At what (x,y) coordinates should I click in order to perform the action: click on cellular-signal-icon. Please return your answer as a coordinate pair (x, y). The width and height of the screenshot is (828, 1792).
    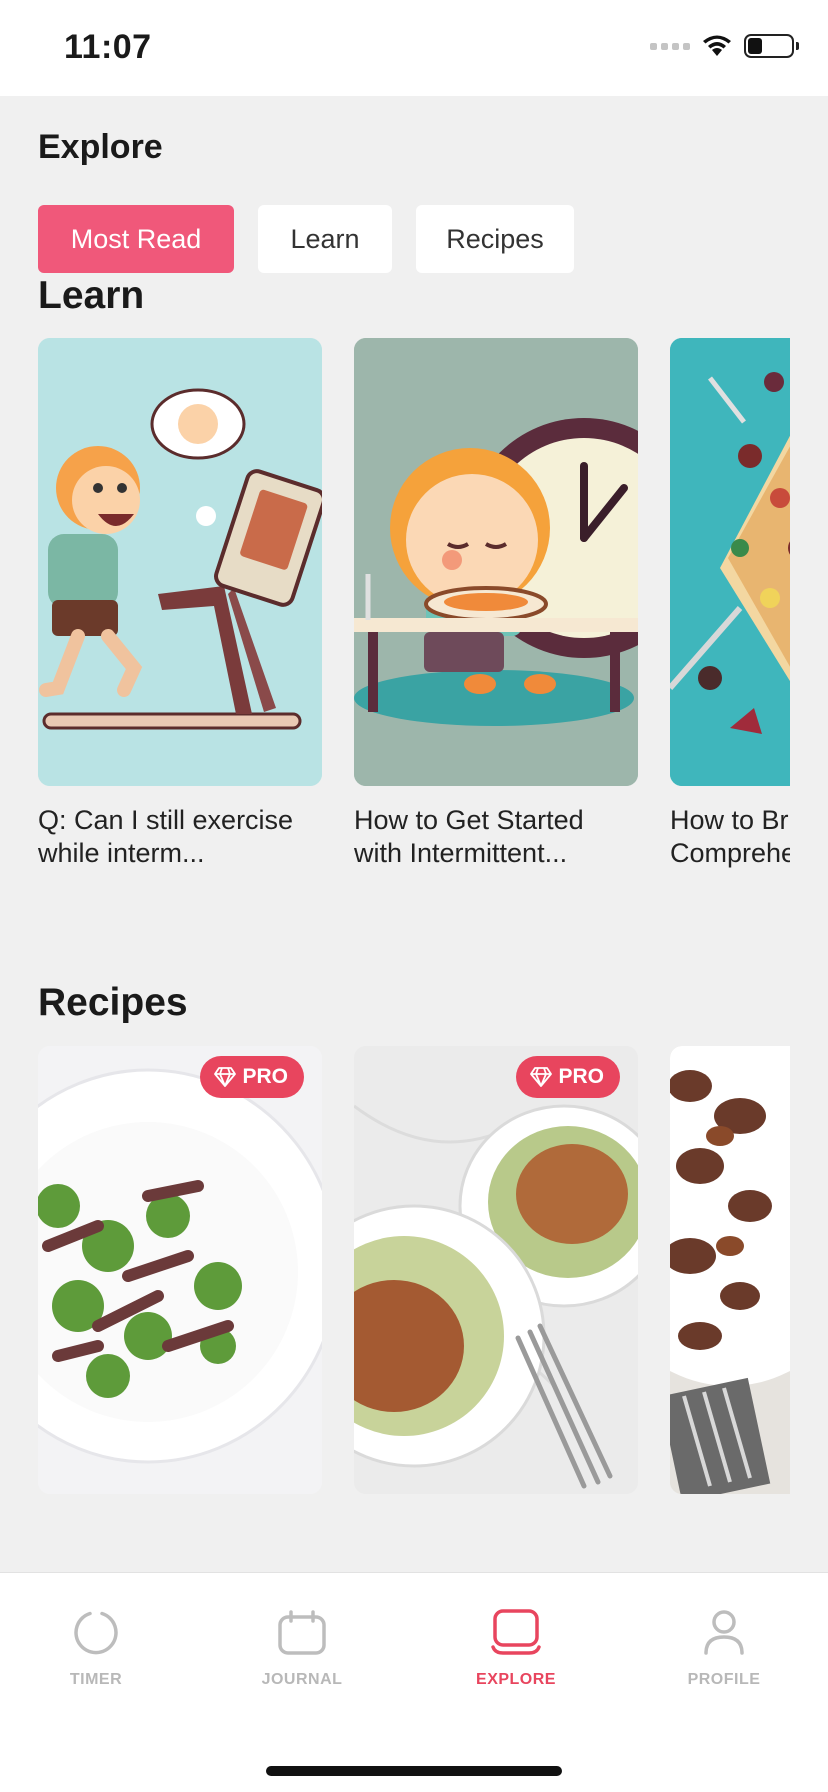
    Looking at the image, I should click on (670, 46).